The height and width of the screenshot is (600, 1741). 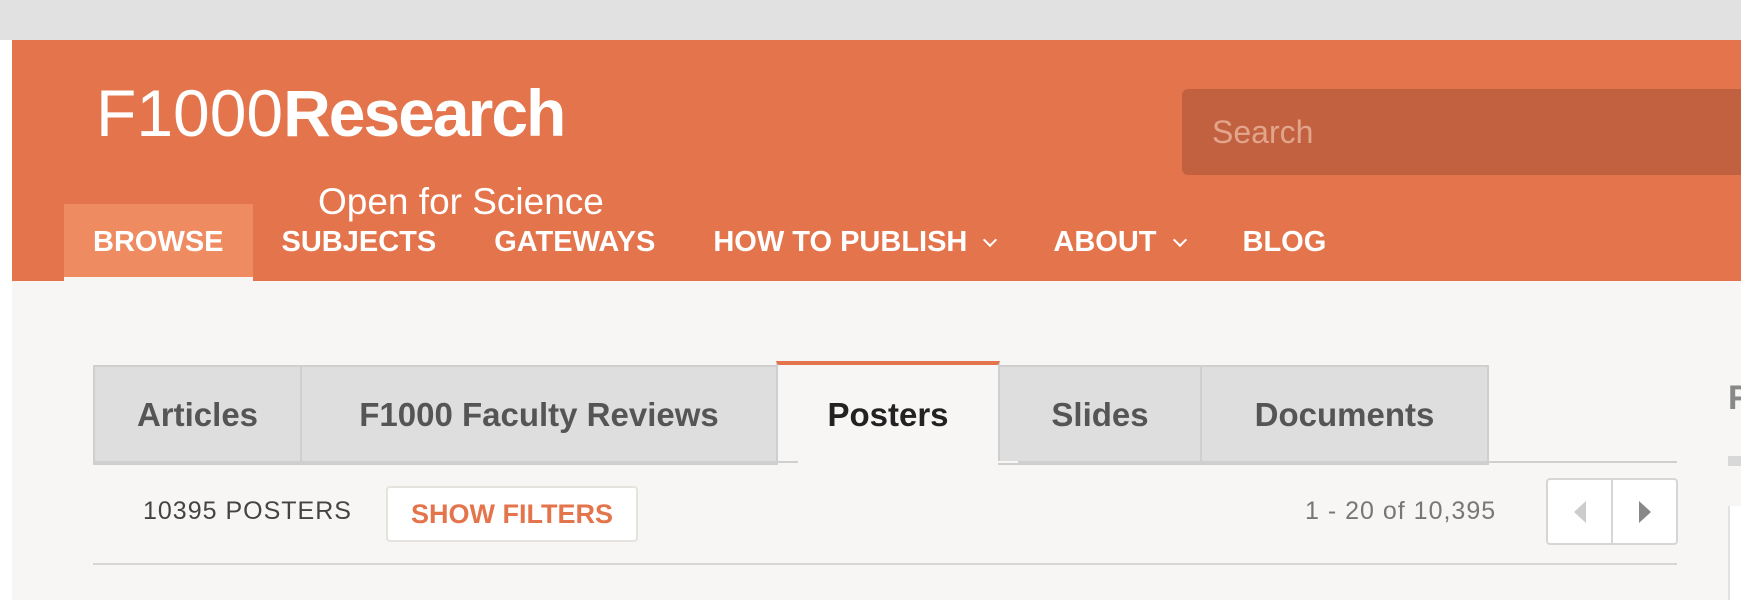 I want to click on nav-item-label: SUBJECTS, so click(x=359, y=242).